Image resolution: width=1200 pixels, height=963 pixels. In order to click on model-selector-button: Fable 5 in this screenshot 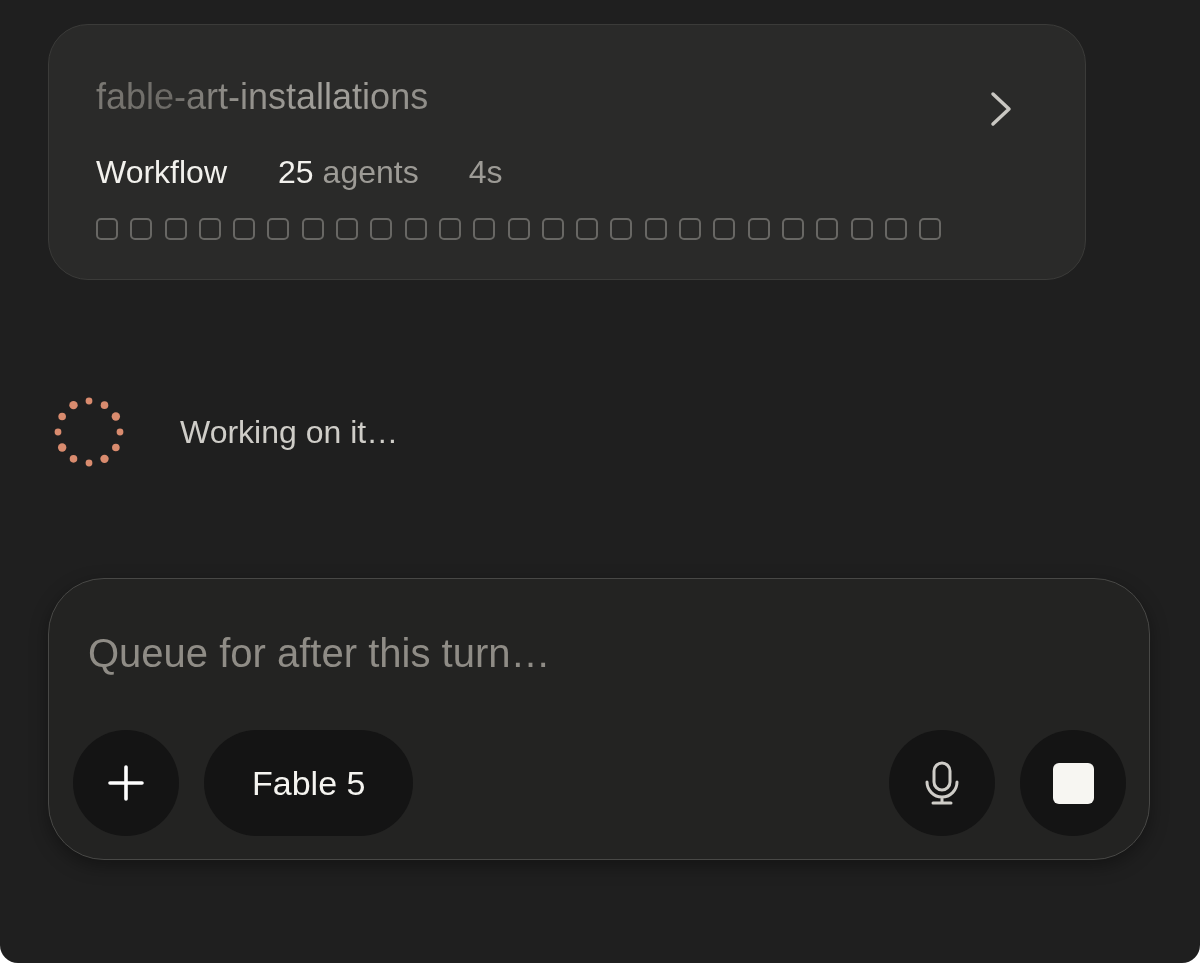, I will do `click(309, 783)`.